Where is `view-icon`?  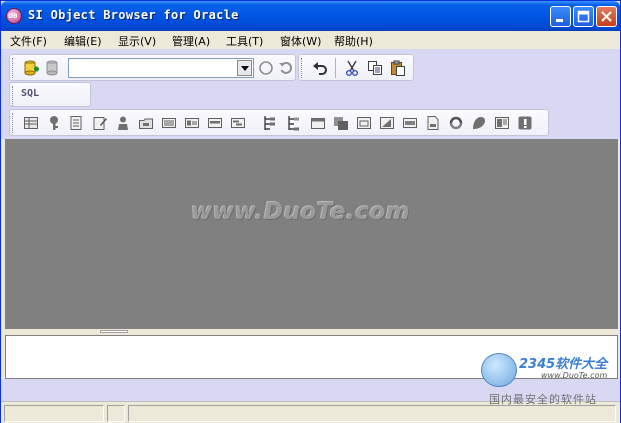
view-icon is located at coordinates (77, 123).